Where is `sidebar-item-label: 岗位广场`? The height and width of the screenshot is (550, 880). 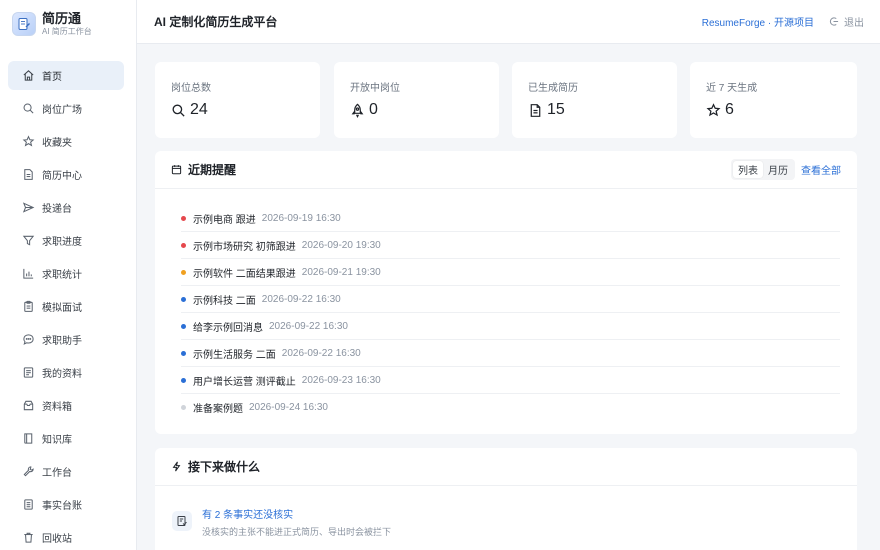
sidebar-item-label: 岗位广场 is located at coordinates (62, 110).